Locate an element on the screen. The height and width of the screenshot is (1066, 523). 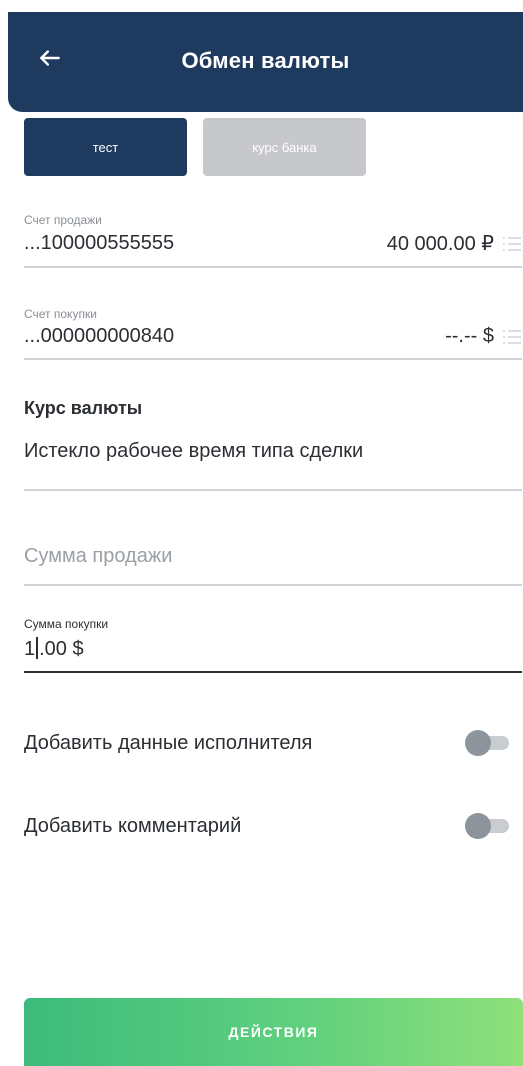
sell-amount-placeholder: Сумма продажи is located at coordinates (98, 556).